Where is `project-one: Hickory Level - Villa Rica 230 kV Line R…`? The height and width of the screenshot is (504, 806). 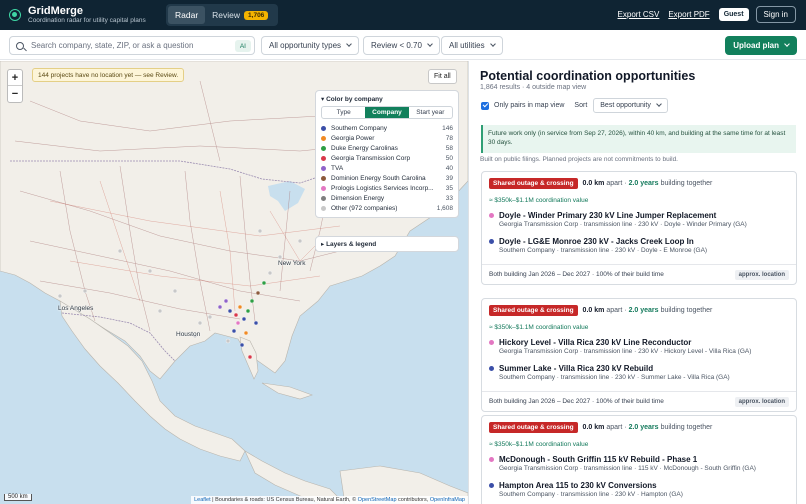
project-one: Hickory Level - Villa Rica 230 kV Line R… is located at coordinates (620, 346).